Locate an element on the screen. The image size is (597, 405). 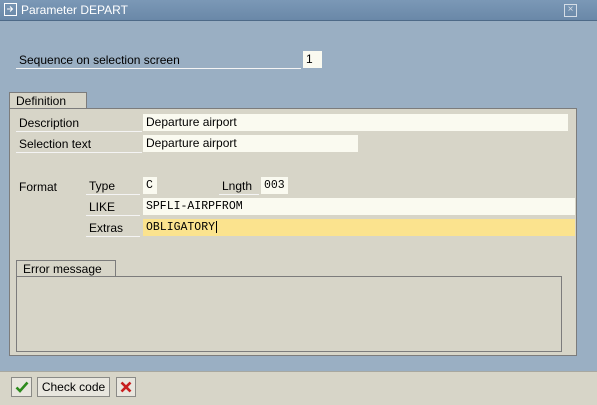
selection-text-input: Departure airport is located at coordinates (250, 143).